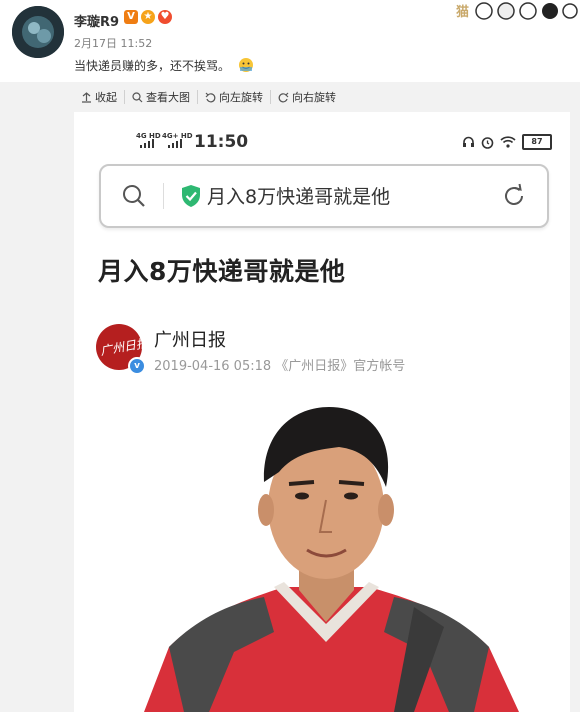 The height and width of the screenshot is (712, 580). I want to click on fans-badge-icon: ♥, so click(165, 17).